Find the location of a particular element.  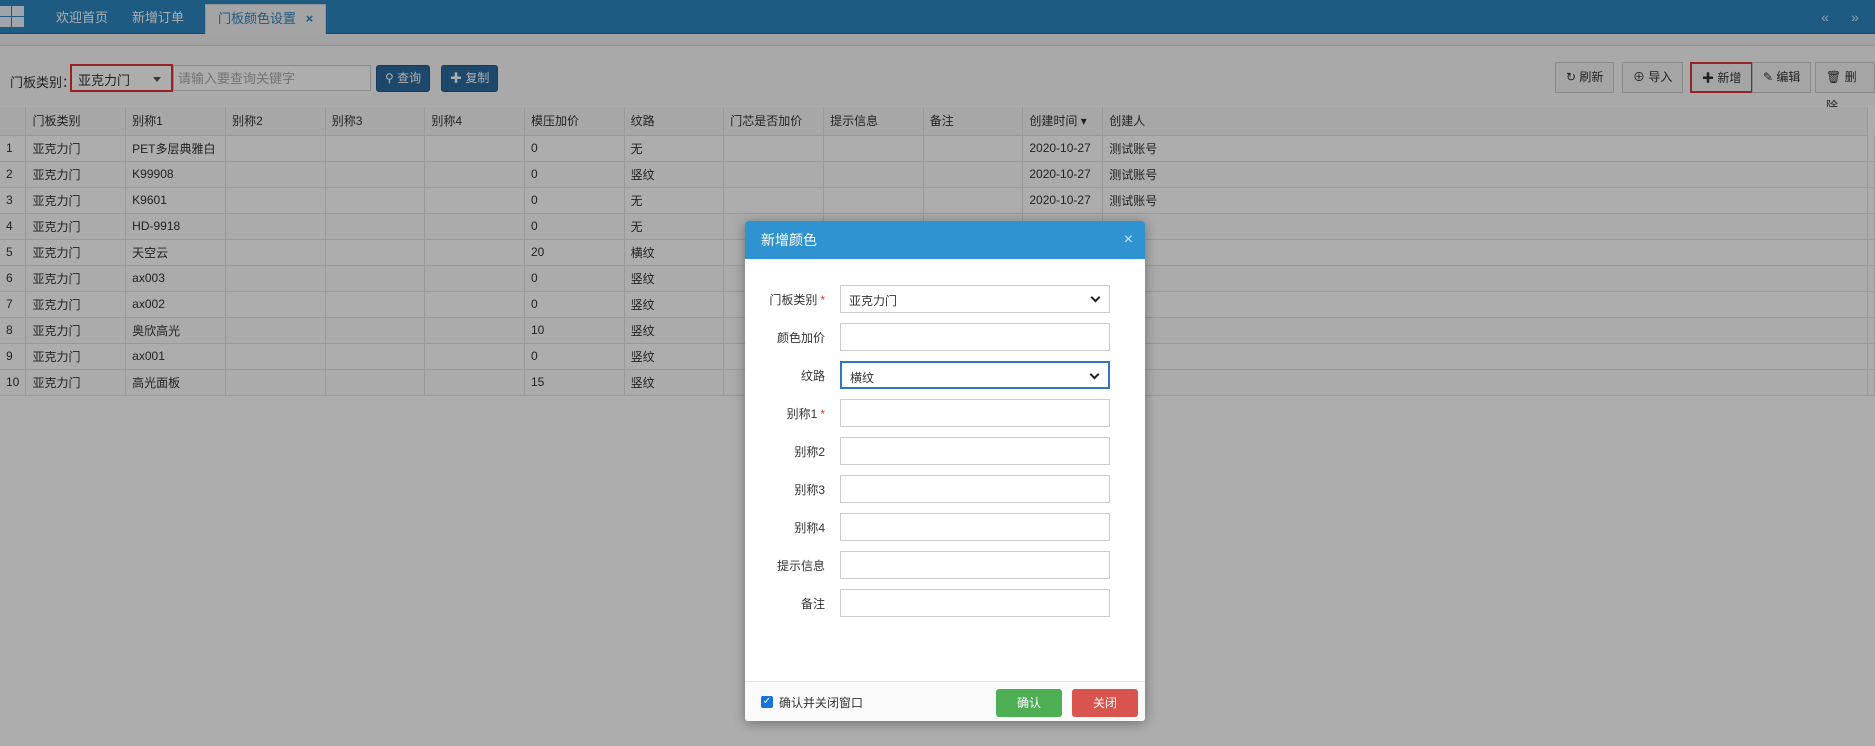

price-field-label: 颜色加价 is located at coordinates (800, 338).